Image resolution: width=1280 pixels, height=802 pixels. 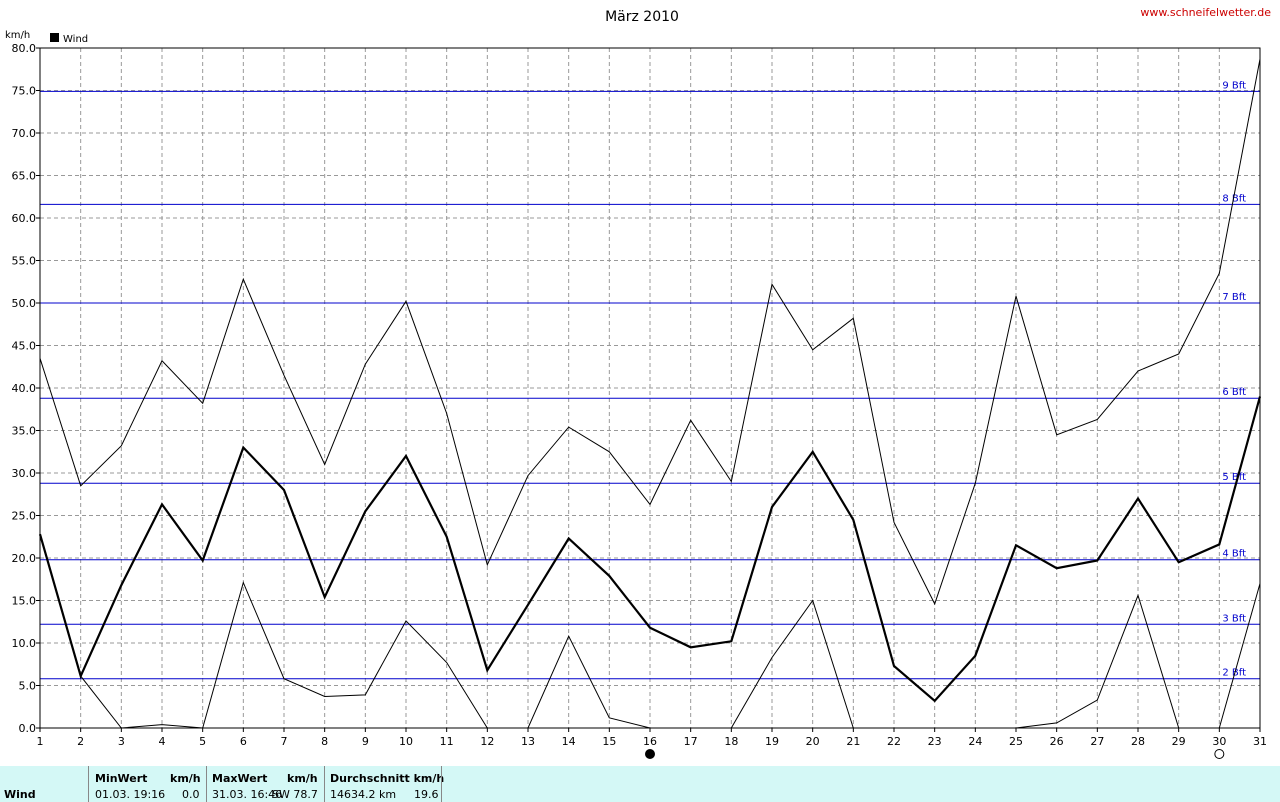 I want to click on full-moon-icon, so click(x=1219, y=754).